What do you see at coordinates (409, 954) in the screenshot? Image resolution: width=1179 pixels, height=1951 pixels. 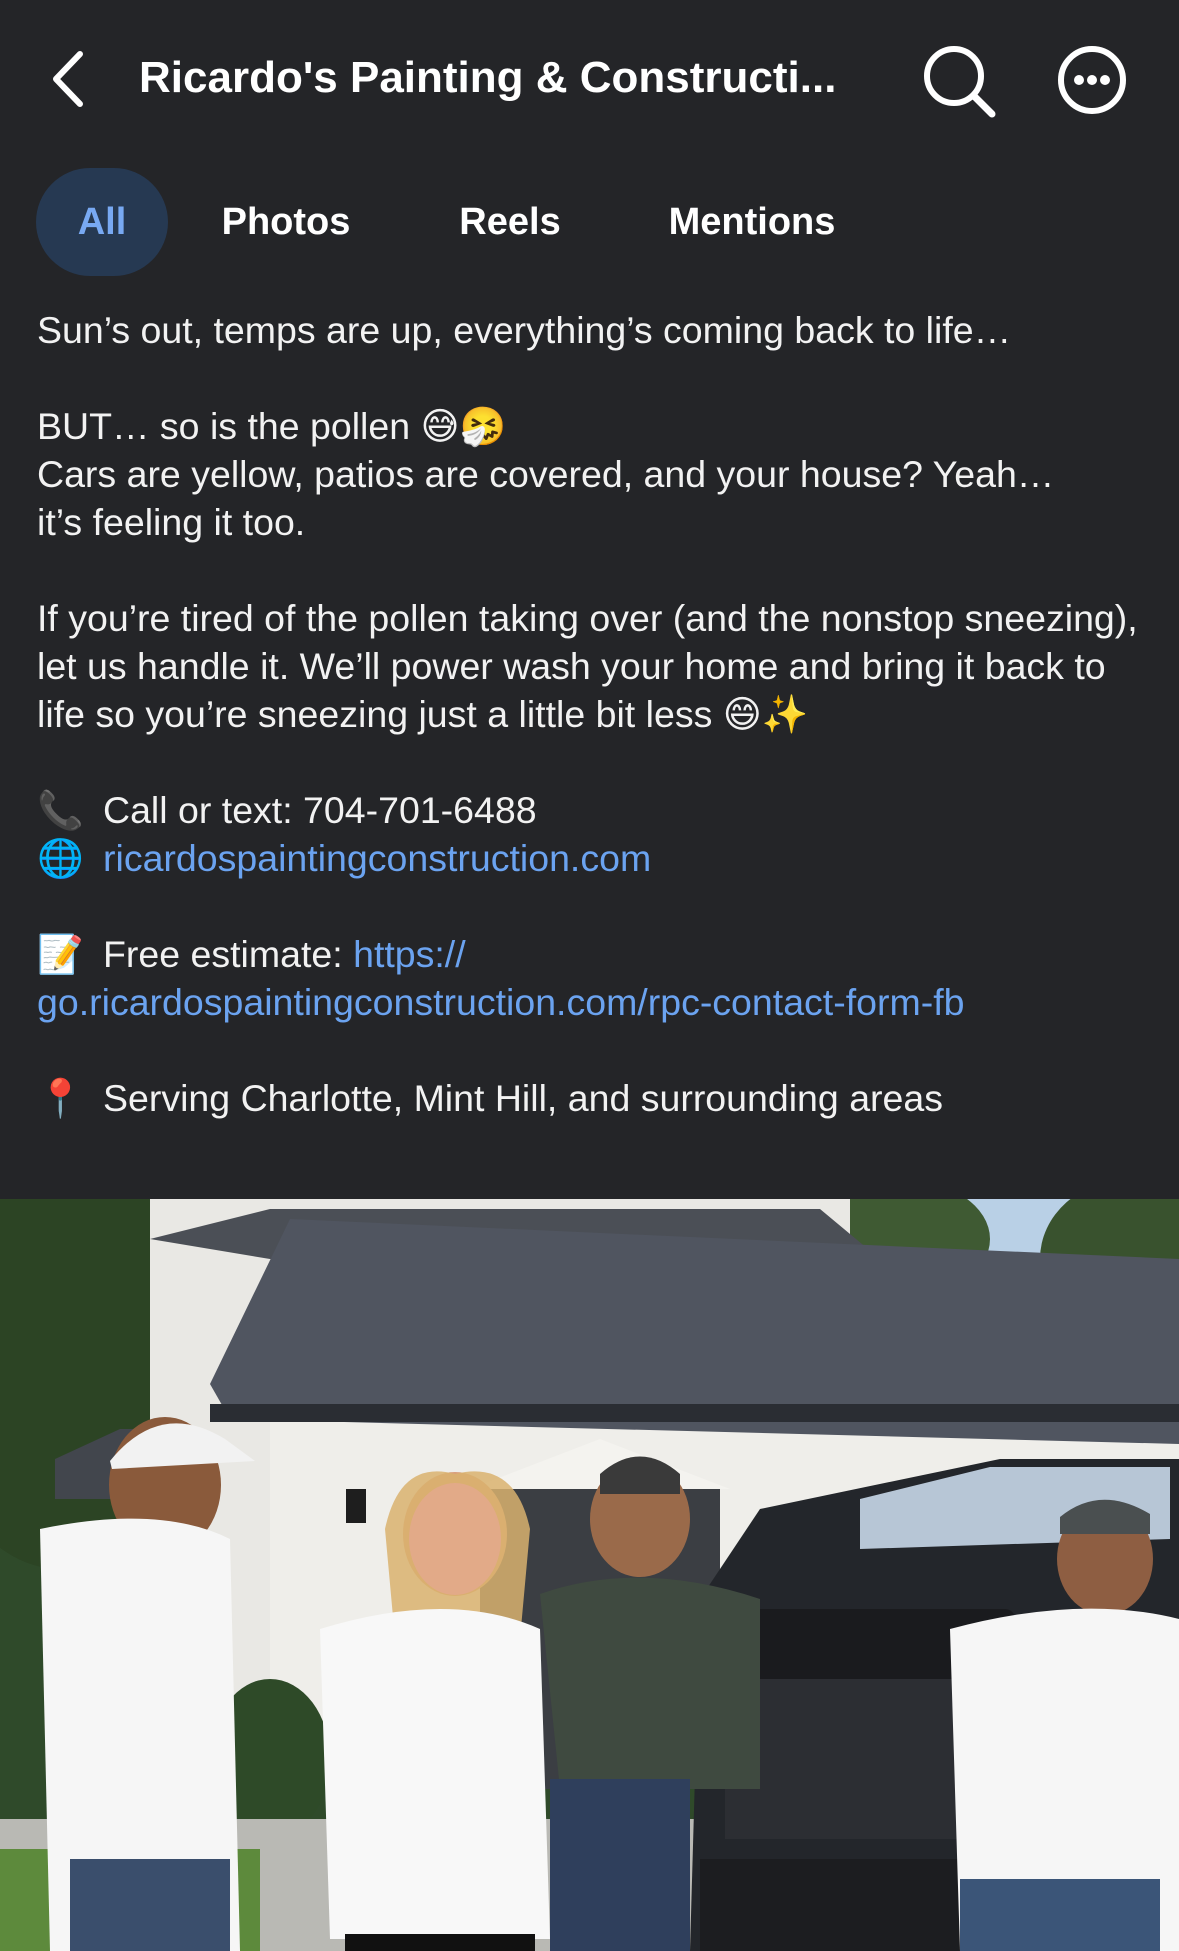 I see `estimate-link: https://` at bounding box center [409, 954].